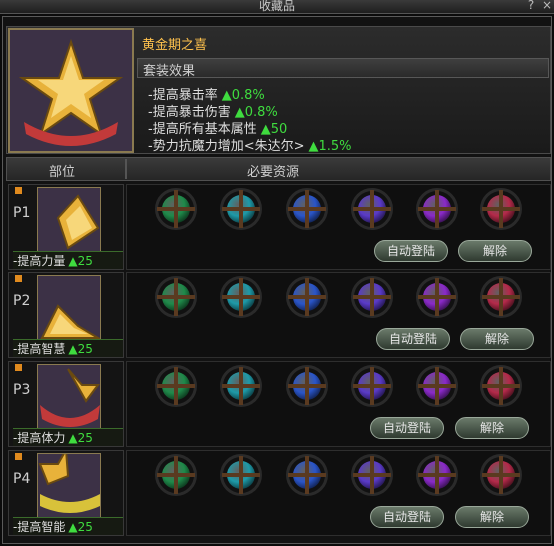  I want to click on piece-attribute: -提高体力 ▲25, so click(68, 437).